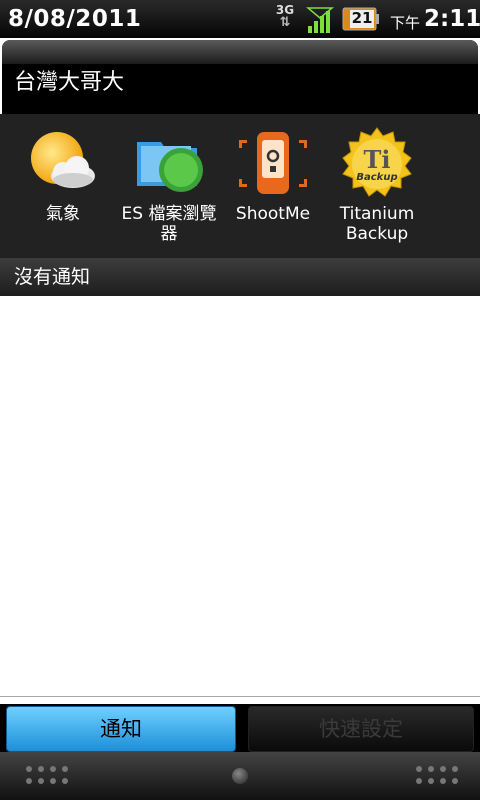 This screenshot has height=800, width=480. I want to click on titanium-badge-sub: Backup, so click(376, 177).